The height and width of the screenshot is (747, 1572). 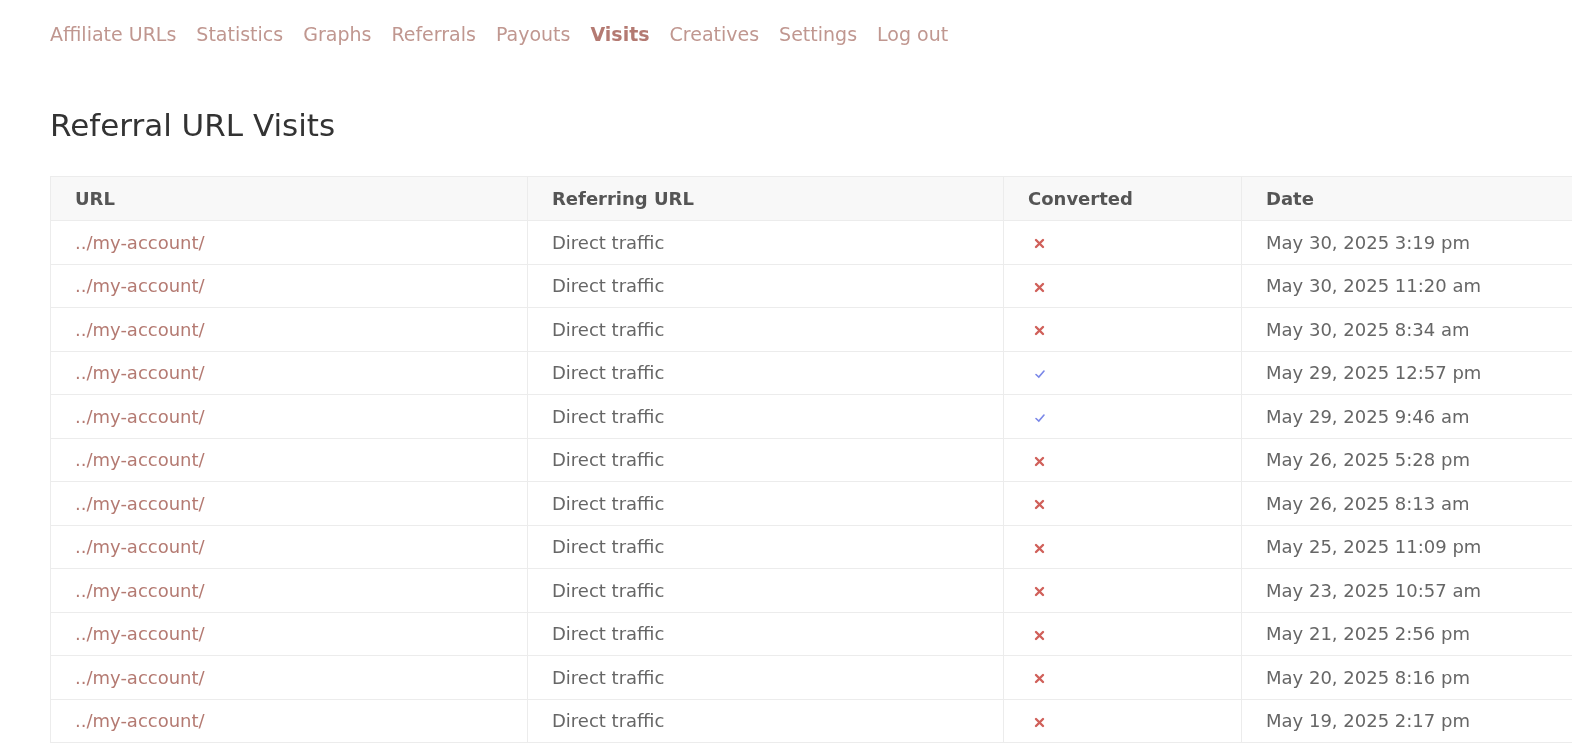 What do you see at coordinates (1368, 677) in the screenshot?
I see `date-text: May 20, 2025 8:16 pm` at bounding box center [1368, 677].